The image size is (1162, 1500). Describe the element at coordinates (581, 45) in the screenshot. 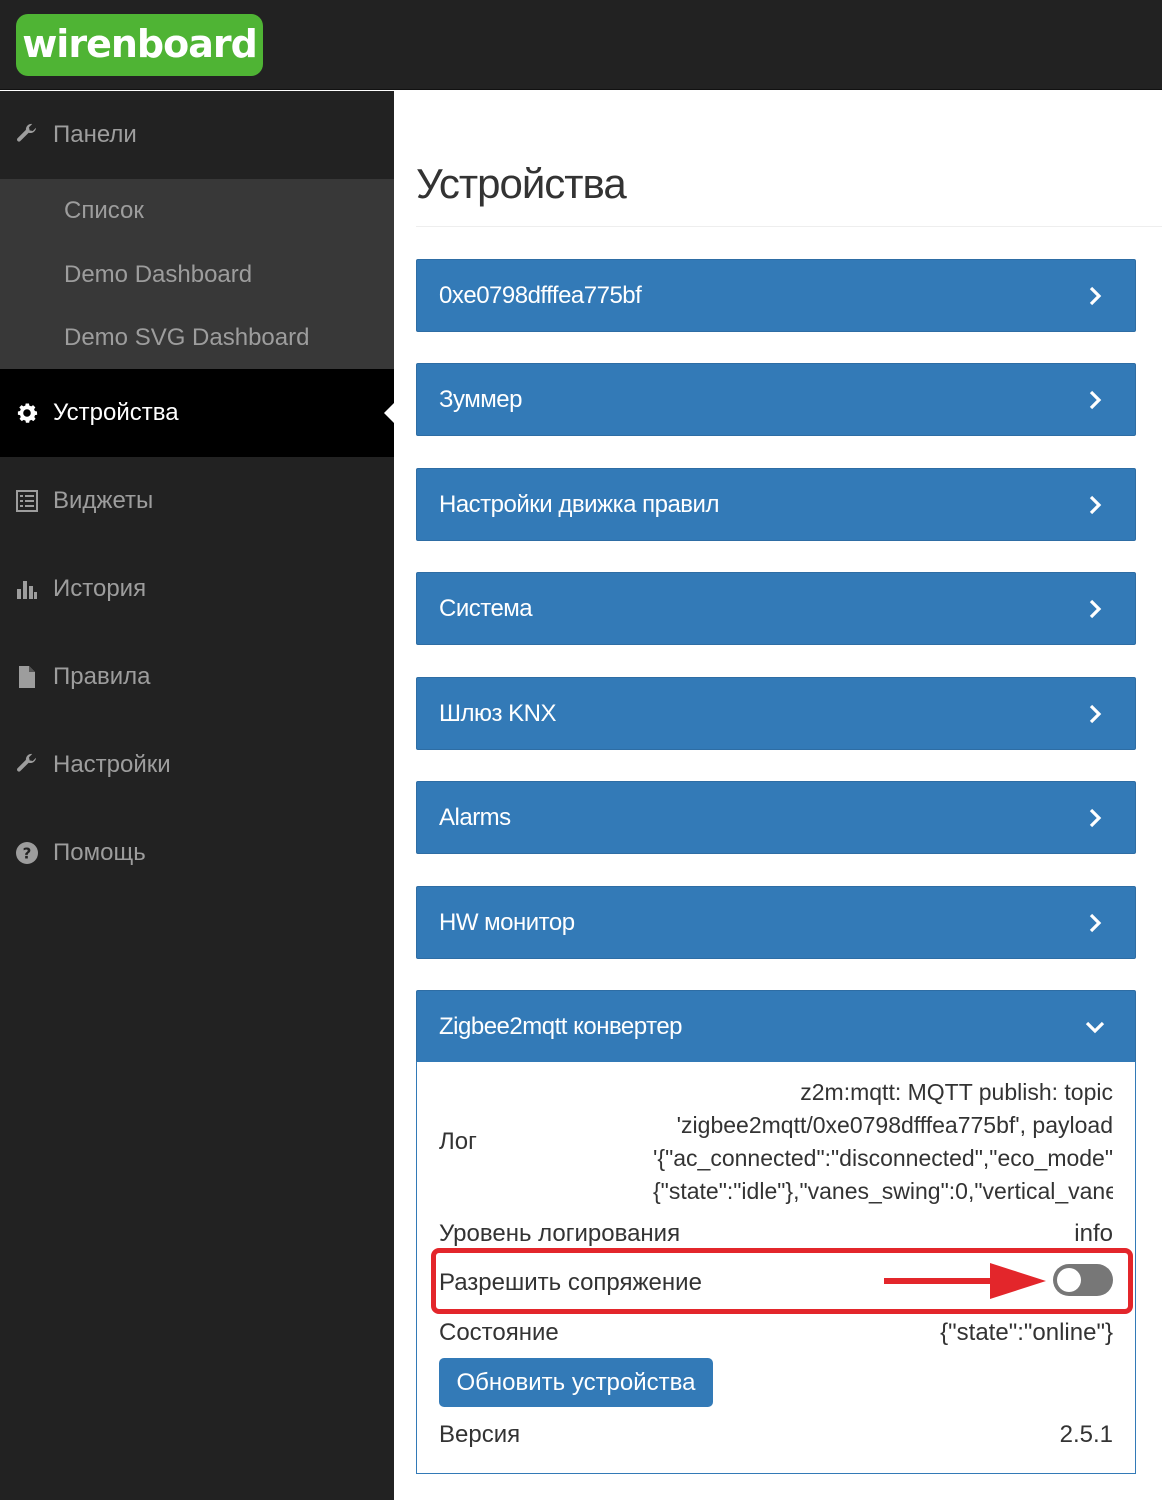

I see `top-navbar: wirenboard` at that location.